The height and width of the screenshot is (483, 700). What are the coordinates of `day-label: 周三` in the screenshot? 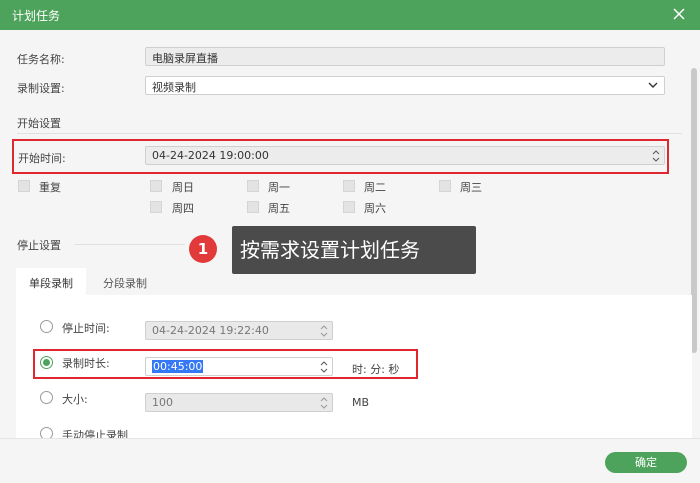 It's located at (471, 187).